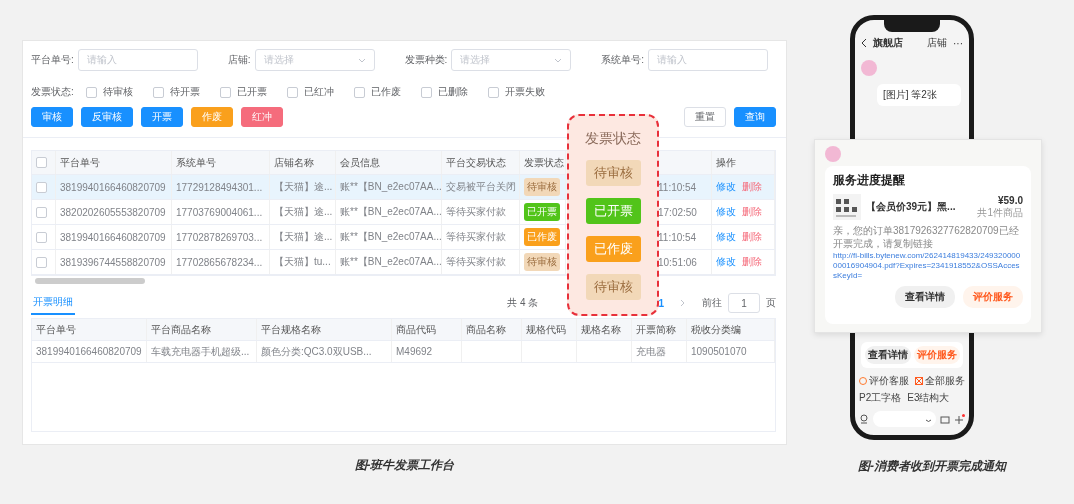 The width and height of the screenshot is (1074, 504). Describe the element at coordinates (404, 465) in the screenshot. I see `figure-caption: 图-班牛发票工作台` at that location.